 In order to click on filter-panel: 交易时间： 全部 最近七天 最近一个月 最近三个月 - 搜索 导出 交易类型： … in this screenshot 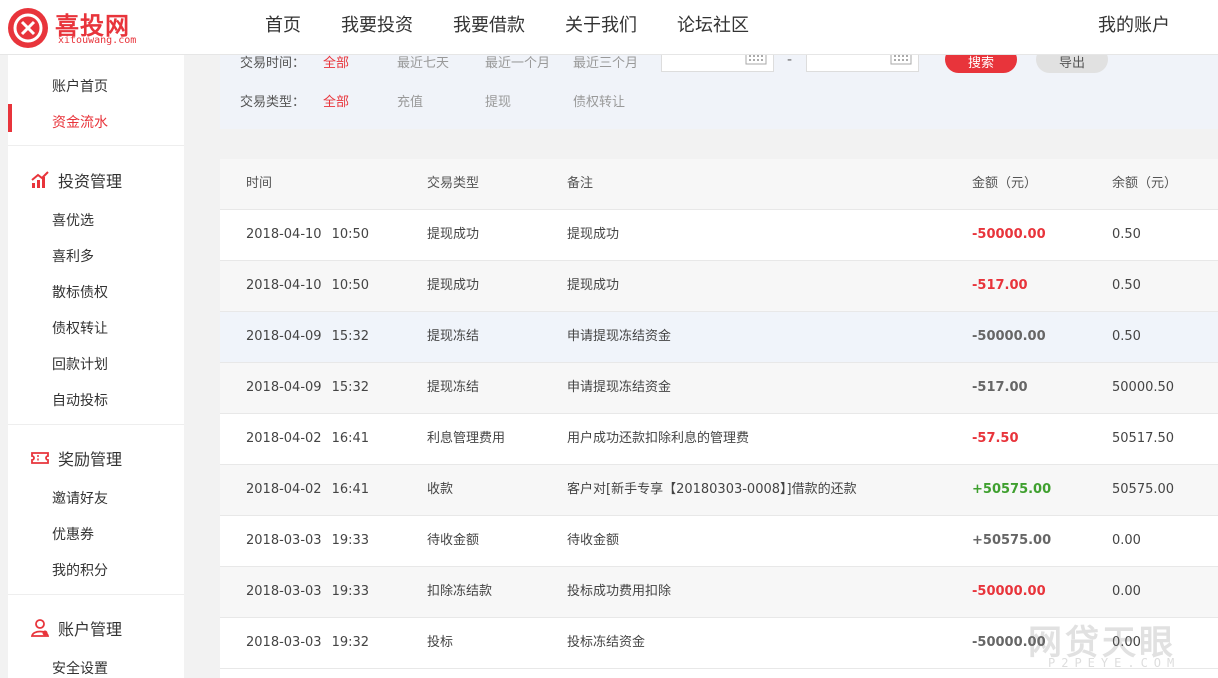, I will do `click(719, 87)`.